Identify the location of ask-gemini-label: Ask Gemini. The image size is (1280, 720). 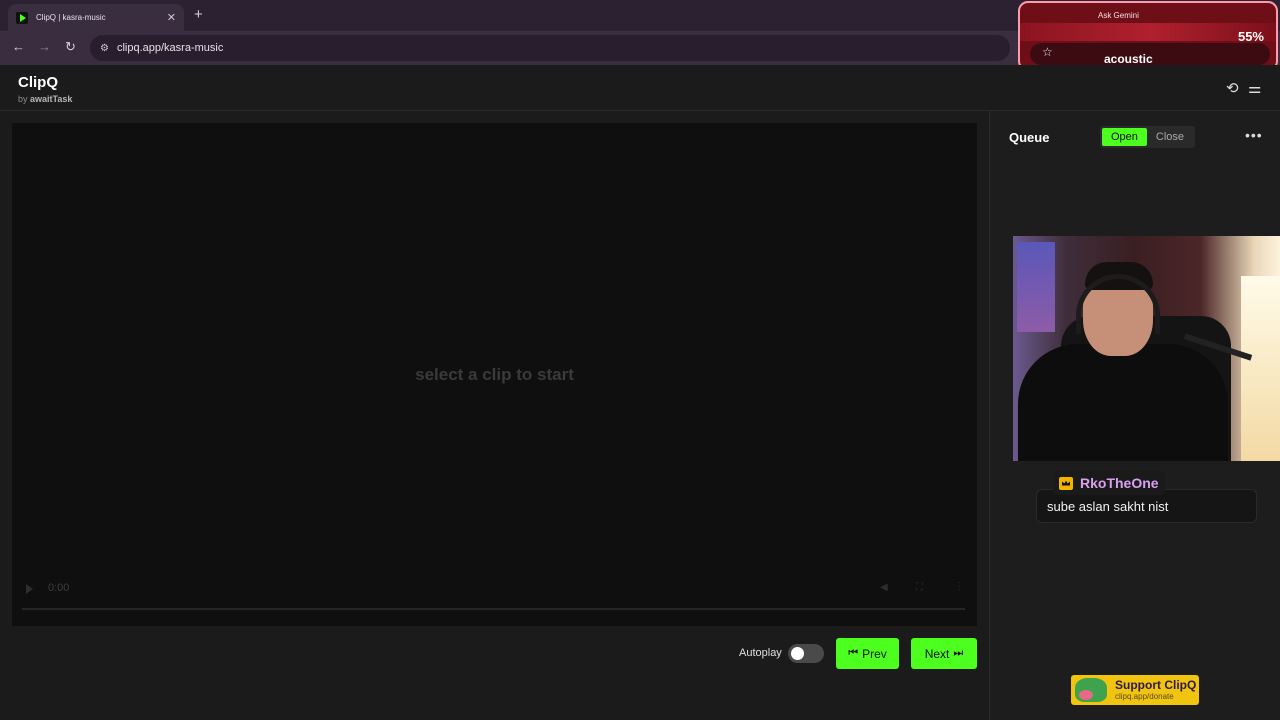
(1118, 15).